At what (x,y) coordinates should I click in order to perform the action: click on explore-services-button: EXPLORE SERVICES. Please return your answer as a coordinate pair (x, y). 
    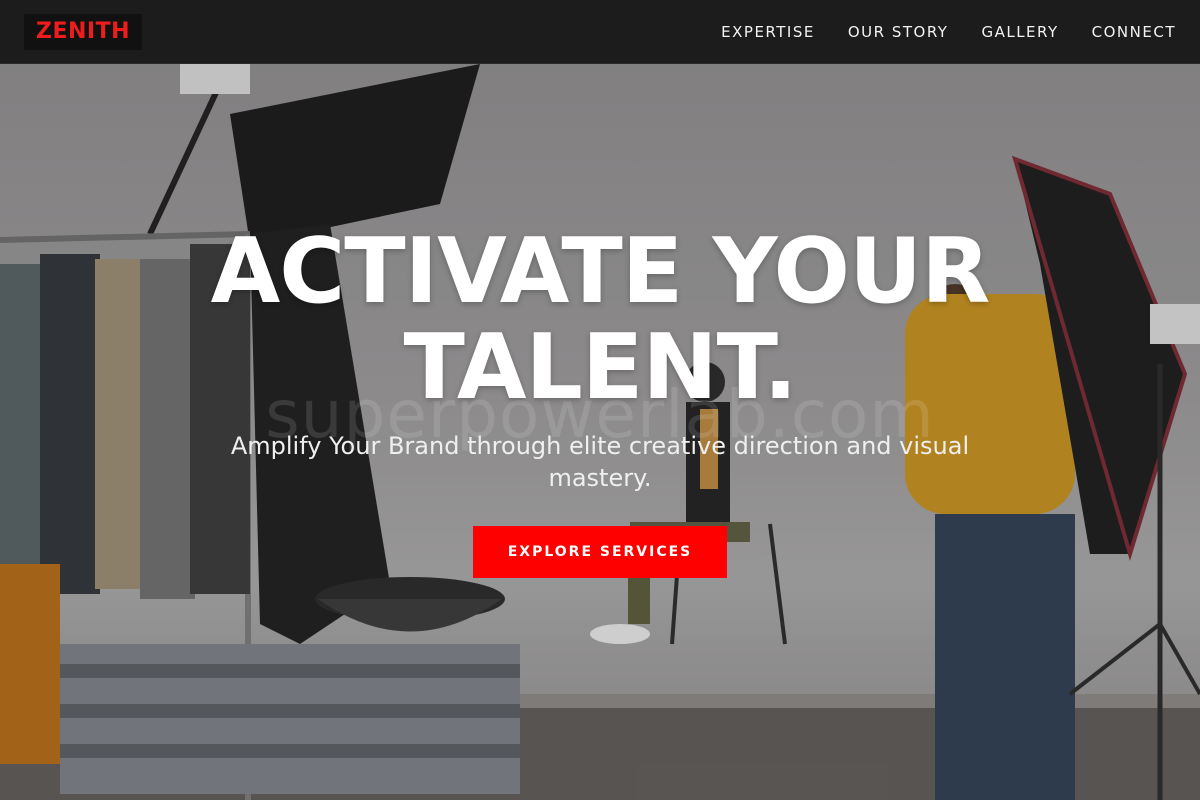
    Looking at the image, I should click on (600, 552).